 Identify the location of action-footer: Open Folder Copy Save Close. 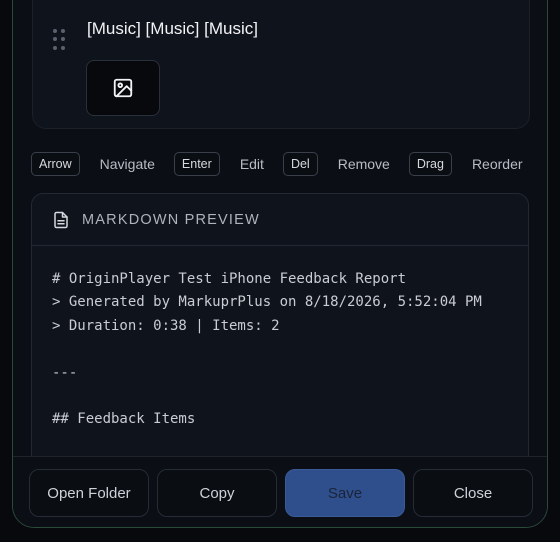
(280, 491).